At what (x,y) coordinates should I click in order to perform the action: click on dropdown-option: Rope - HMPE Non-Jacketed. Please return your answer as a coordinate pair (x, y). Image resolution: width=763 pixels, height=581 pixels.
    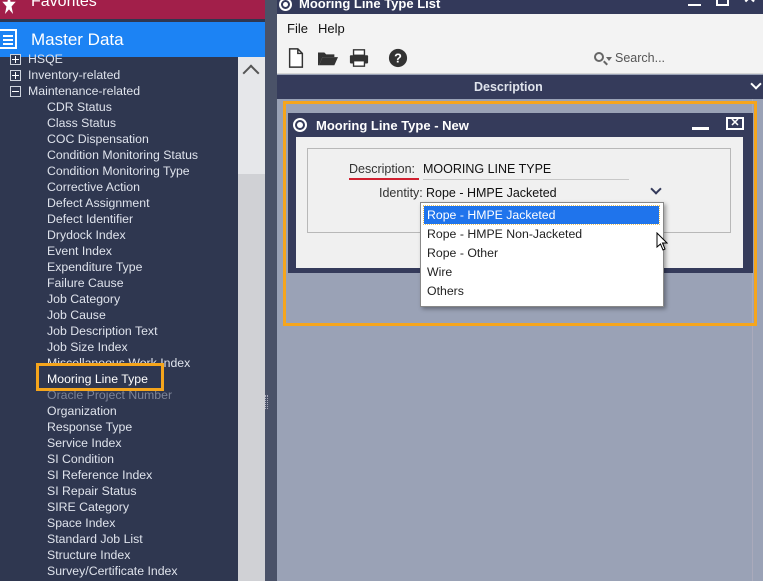
    Looking at the image, I should click on (541, 234).